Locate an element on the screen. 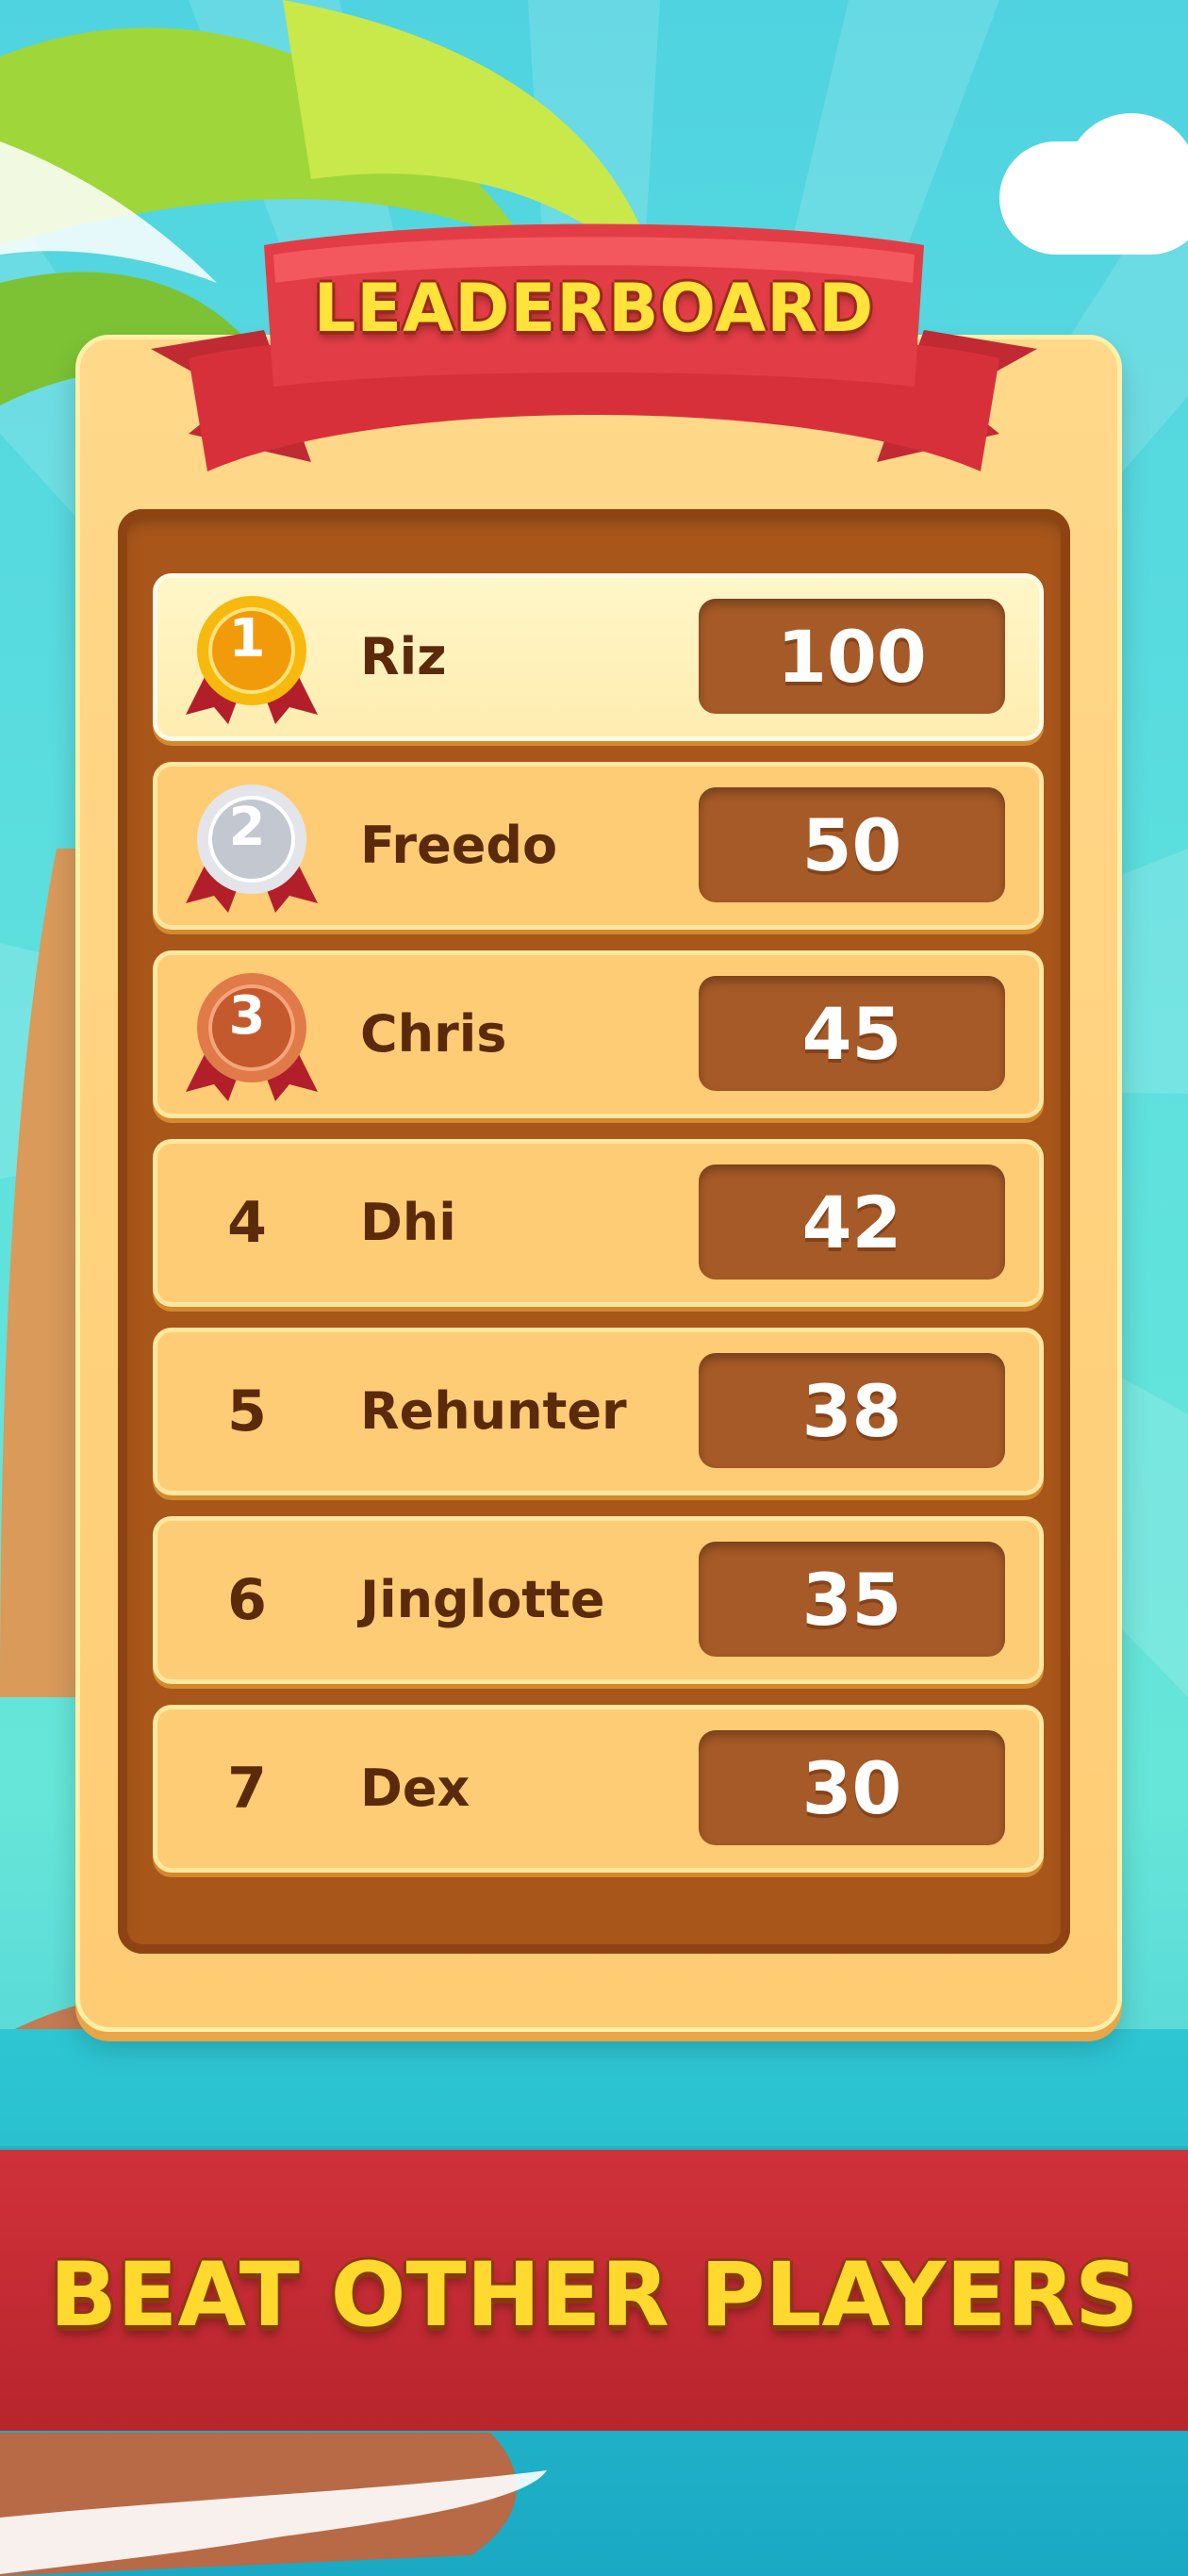 The image size is (1188, 2576). leaderboard-row: 5 Rehunter 38 is located at coordinates (598, 1411).